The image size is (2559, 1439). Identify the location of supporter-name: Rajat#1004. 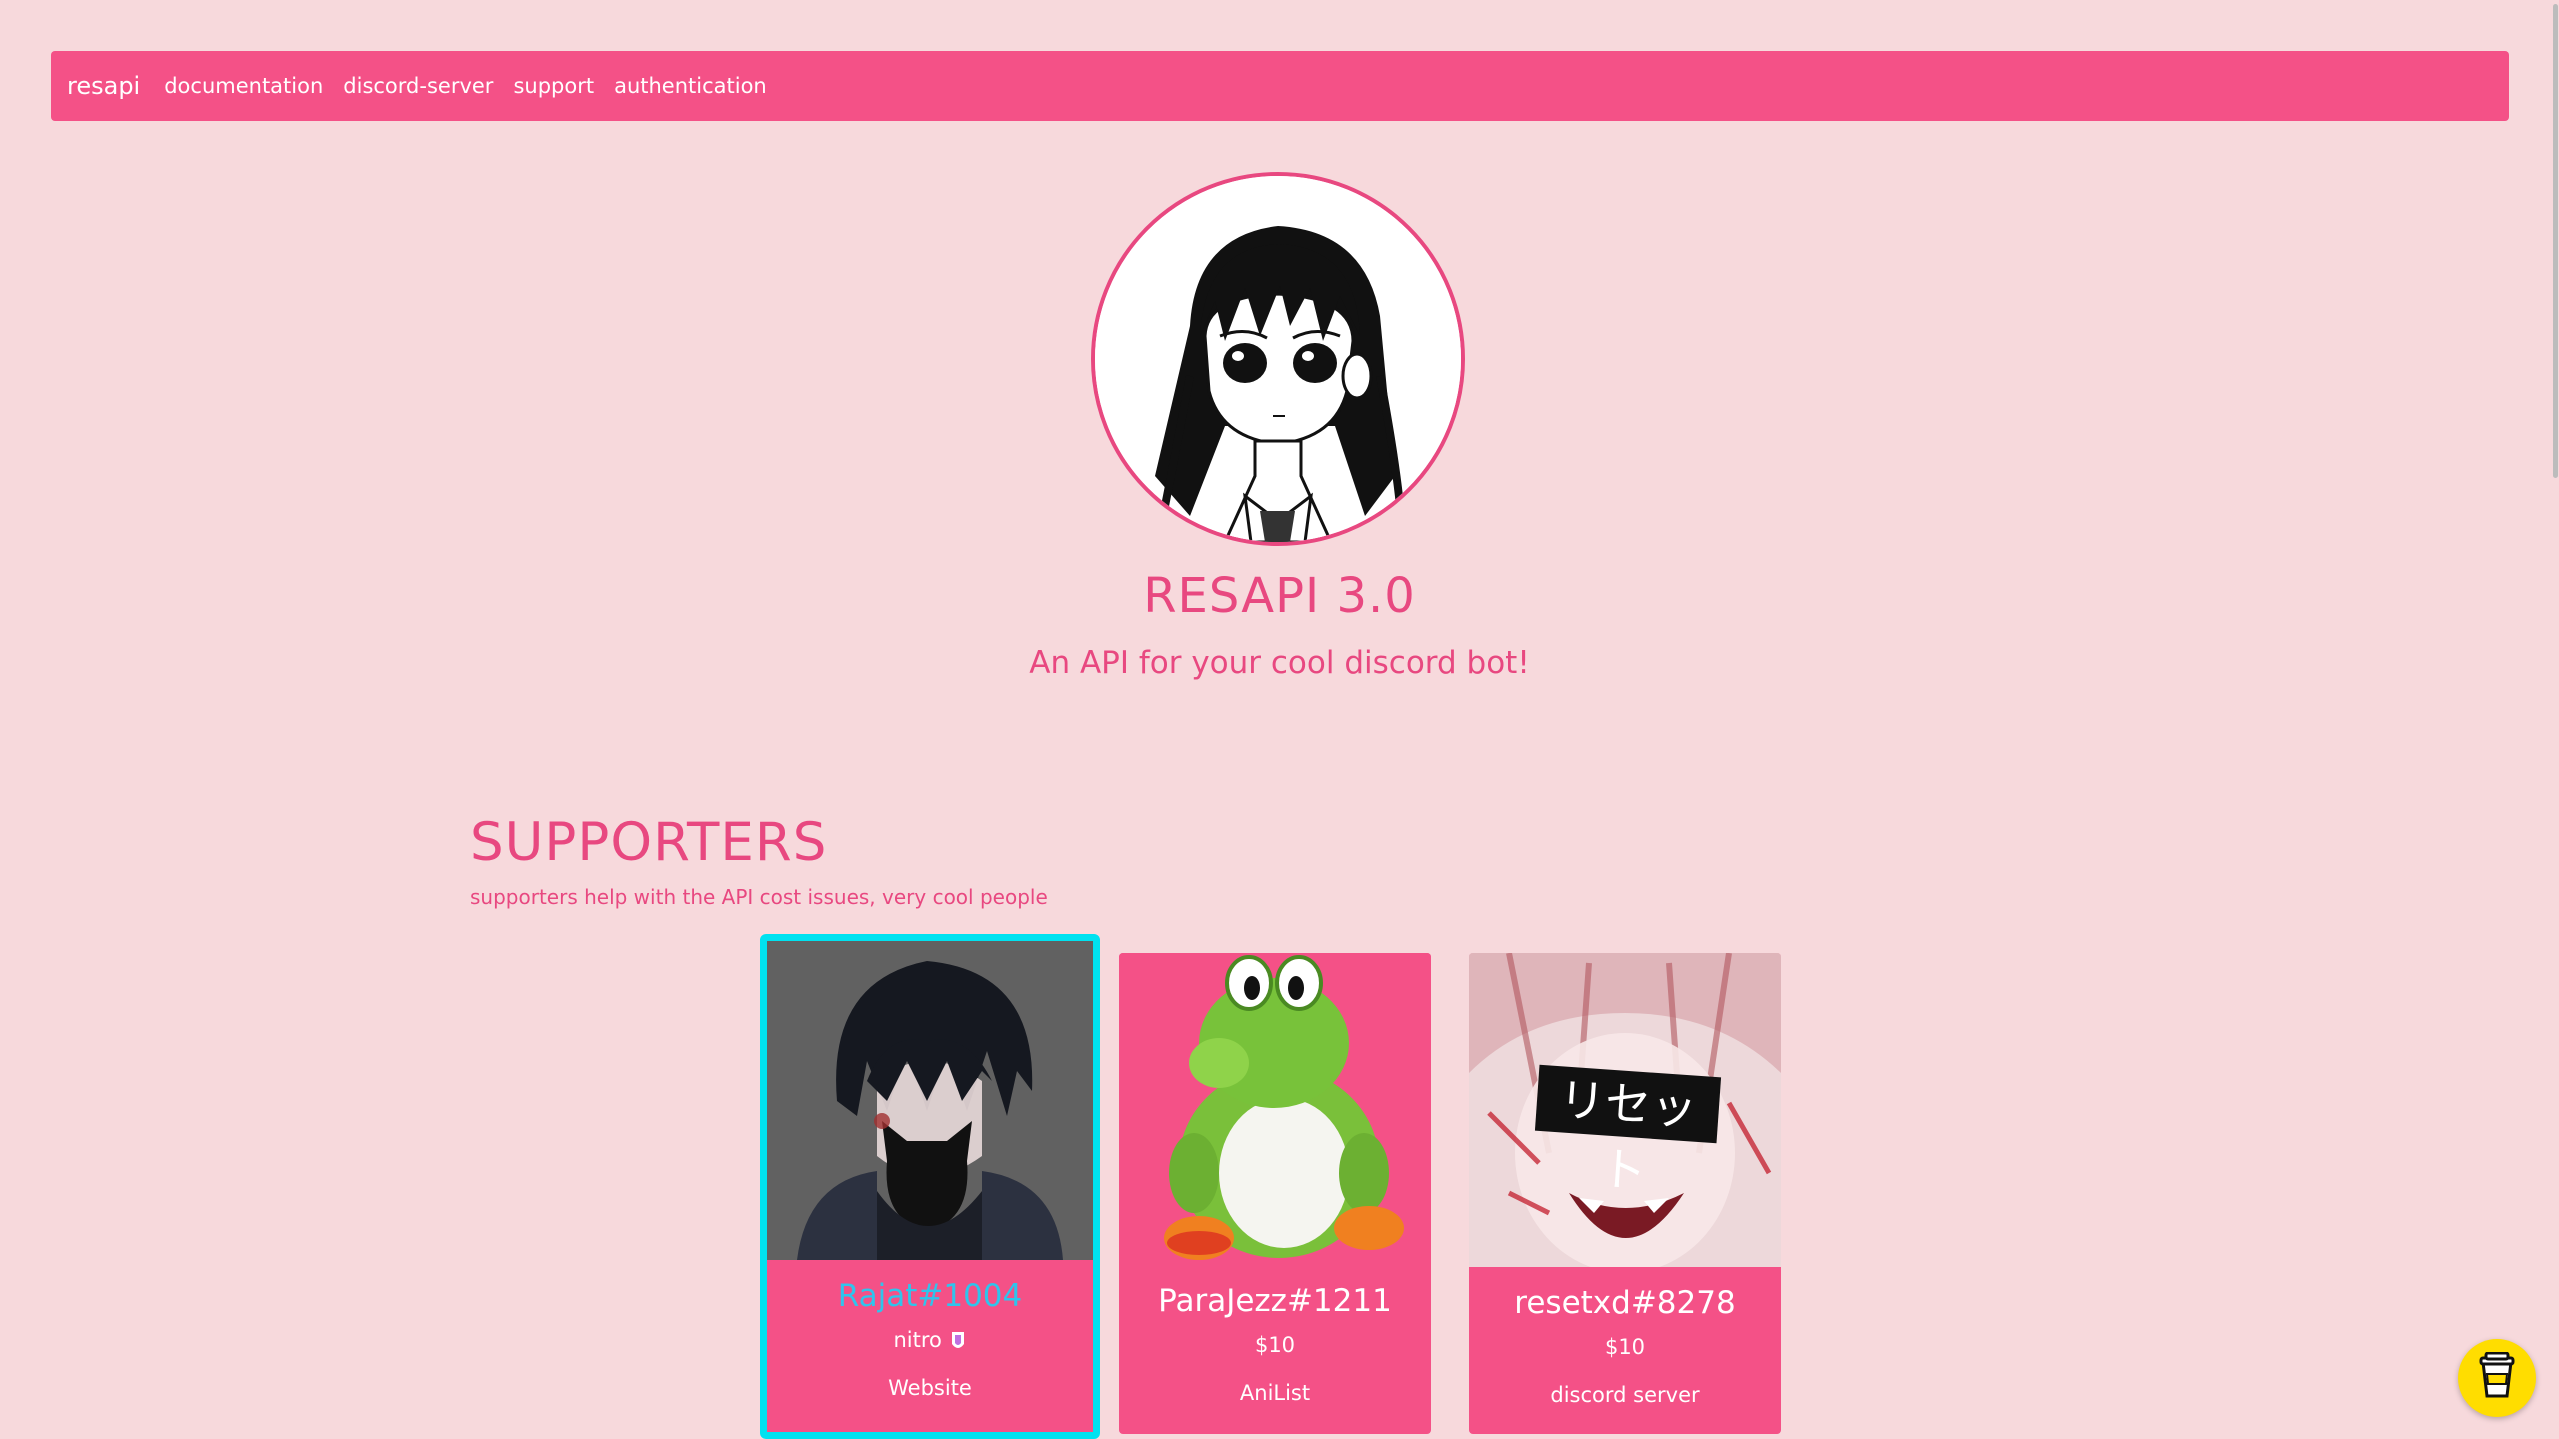
(930, 1296).